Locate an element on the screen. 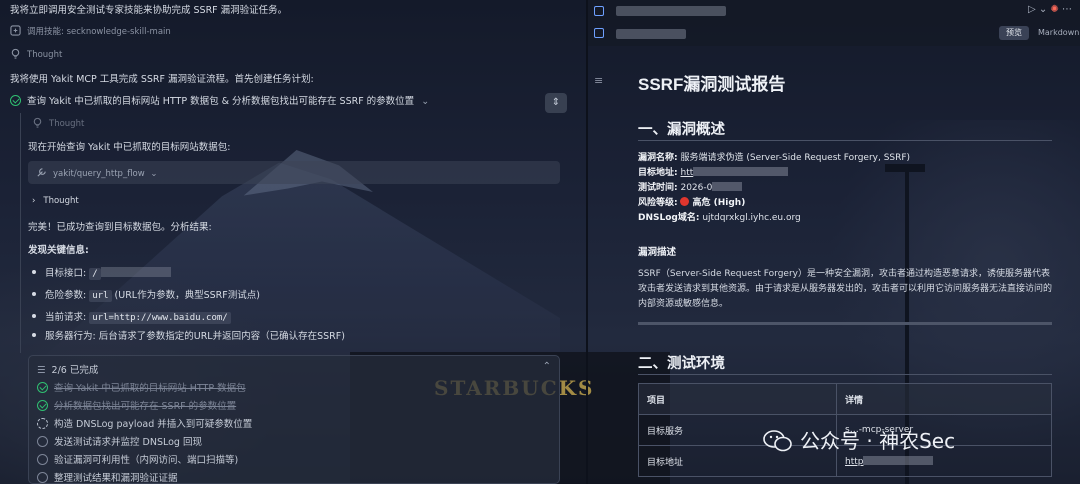  thought-toggle-2: Thought is located at coordinates (58, 123).